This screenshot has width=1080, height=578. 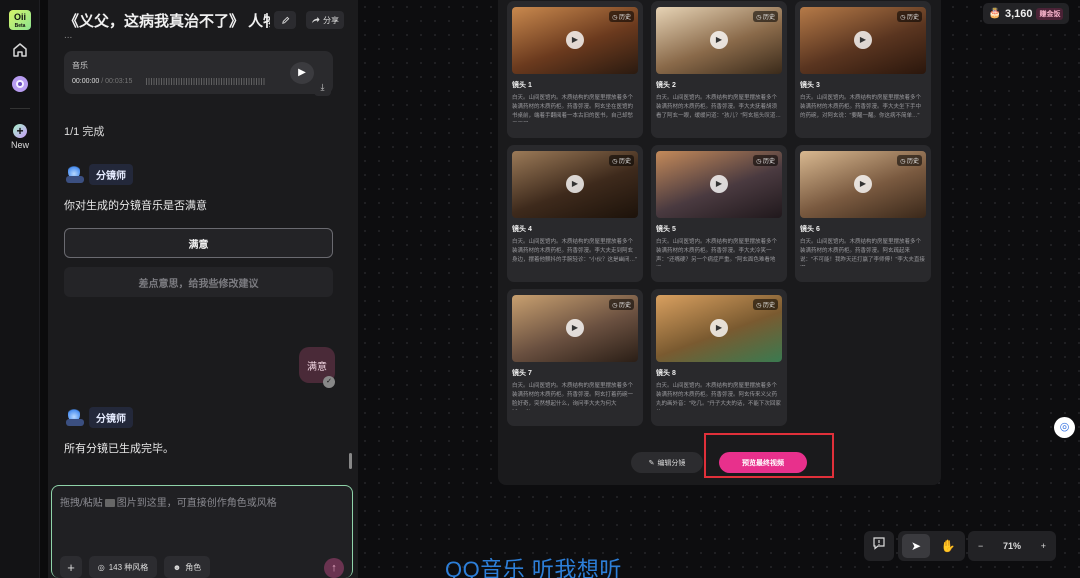 I want to click on music-time: 00:00:00 / 00:03:15, so click(x=102, y=81).